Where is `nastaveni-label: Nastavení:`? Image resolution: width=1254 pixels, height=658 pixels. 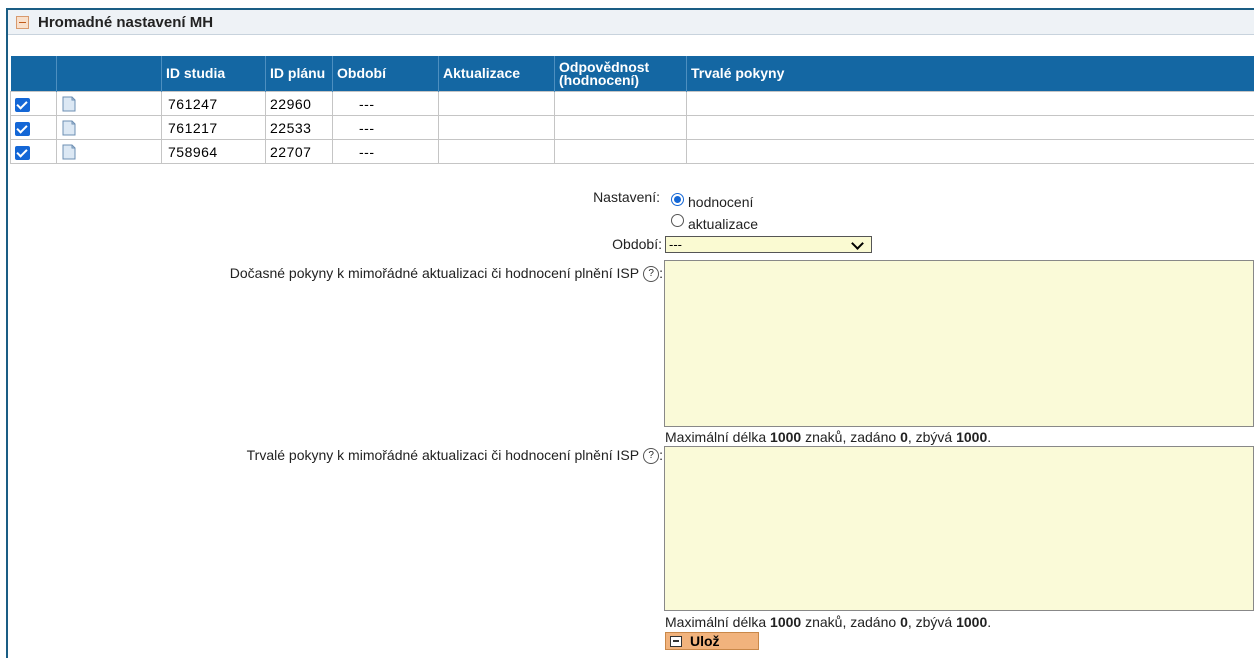
nastaveni-label: Nastavení: is located at coordinates (600, 197).